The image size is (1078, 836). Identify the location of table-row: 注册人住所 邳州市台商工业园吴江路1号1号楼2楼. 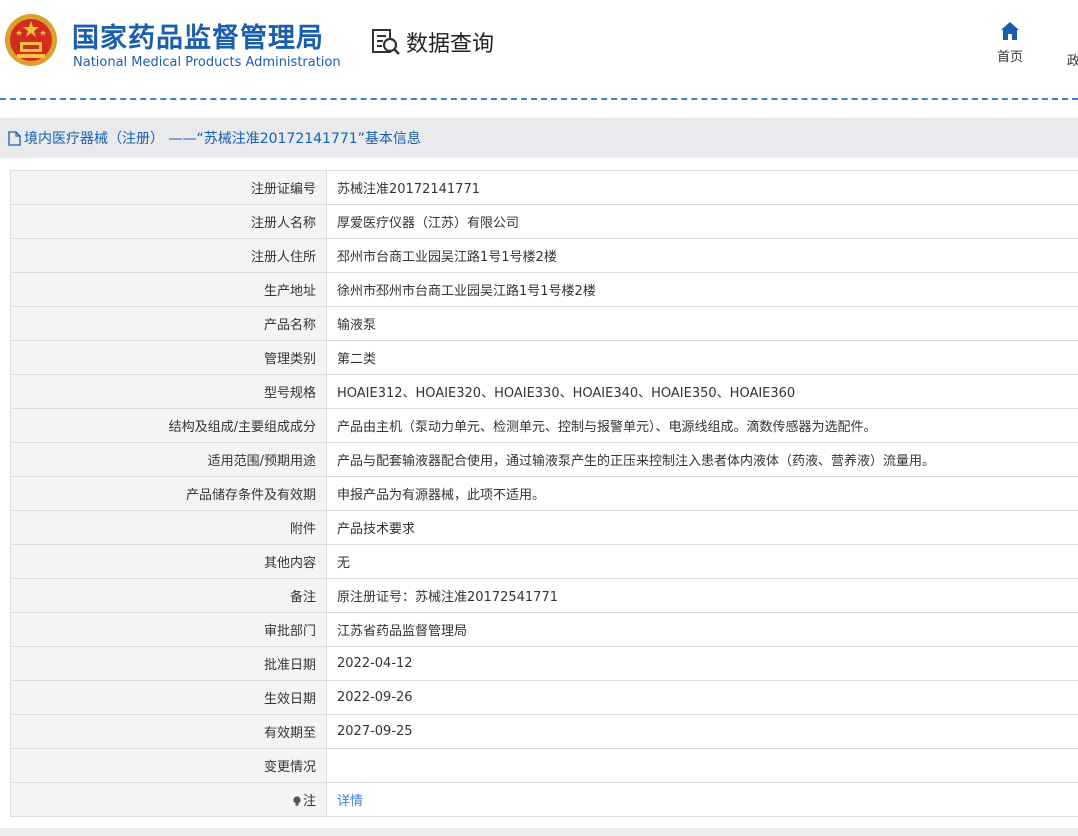
(544, 255).